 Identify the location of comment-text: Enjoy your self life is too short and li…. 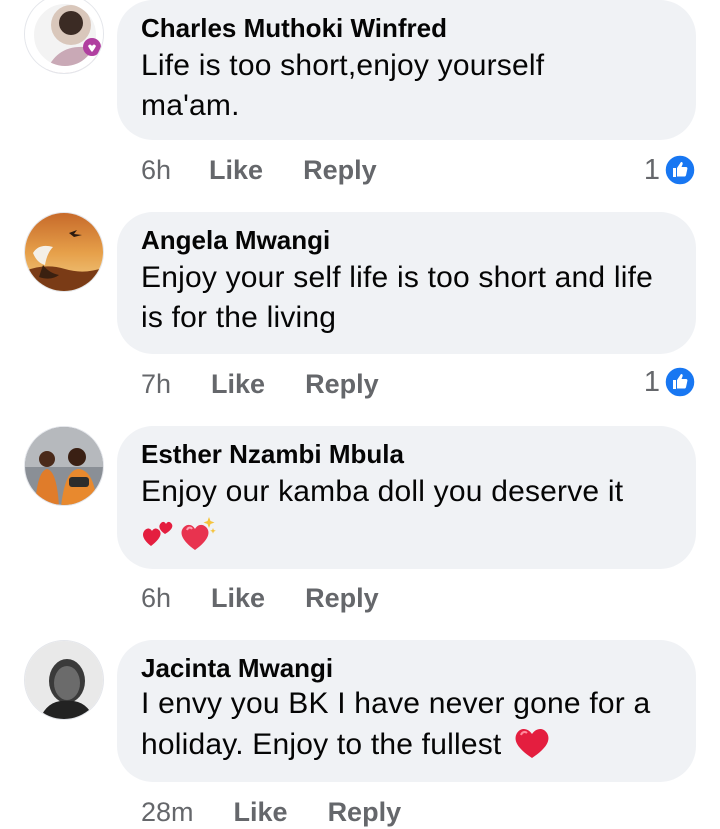
(397, 297).